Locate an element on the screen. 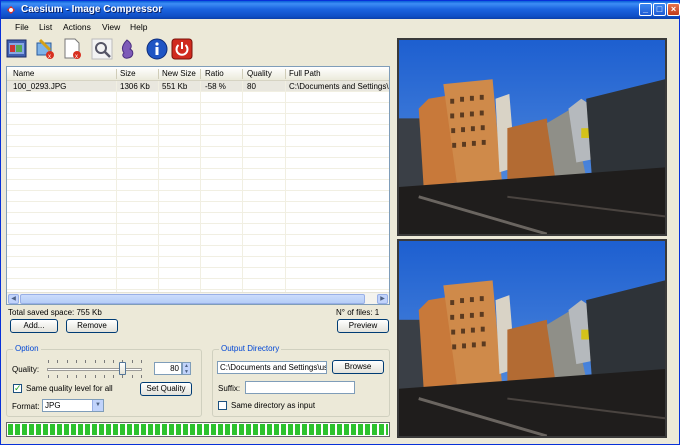 The image size is (680, 445). quality-spin-input: 80 is located at coordinates (168, 368).